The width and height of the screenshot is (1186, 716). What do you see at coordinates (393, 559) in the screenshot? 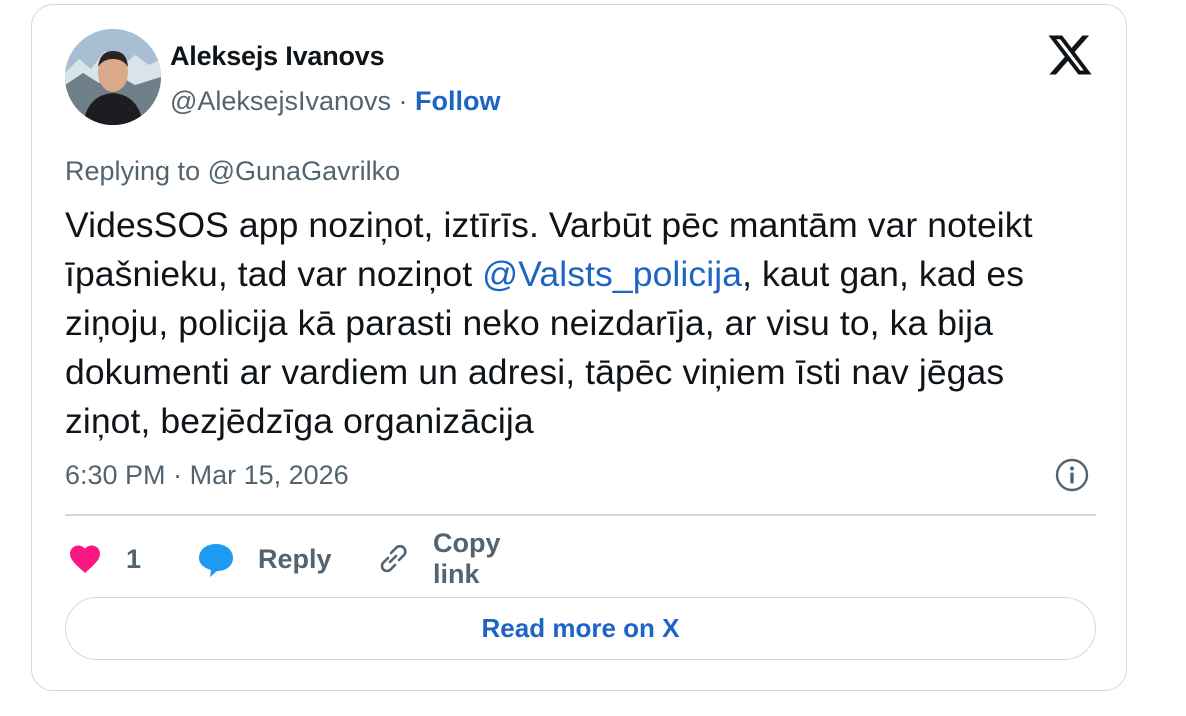
I see `link-icon` at bounding box center [393, 559].